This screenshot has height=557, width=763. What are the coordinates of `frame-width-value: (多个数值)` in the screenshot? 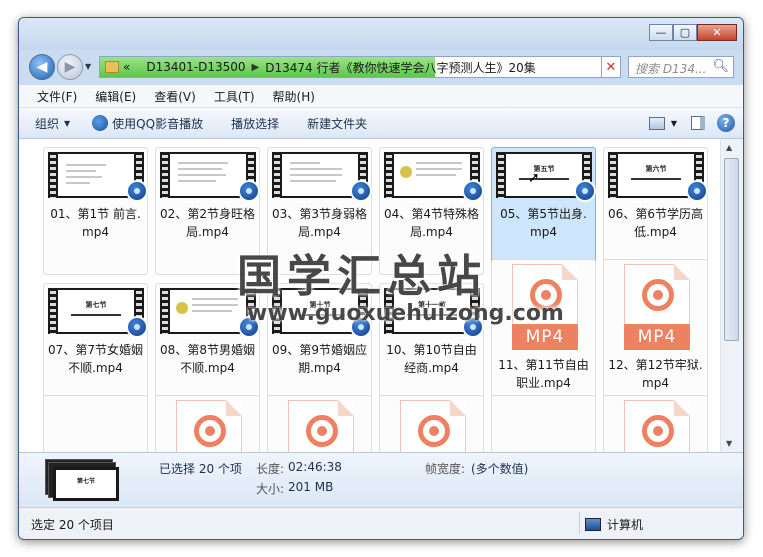 It's located at (500, 469).